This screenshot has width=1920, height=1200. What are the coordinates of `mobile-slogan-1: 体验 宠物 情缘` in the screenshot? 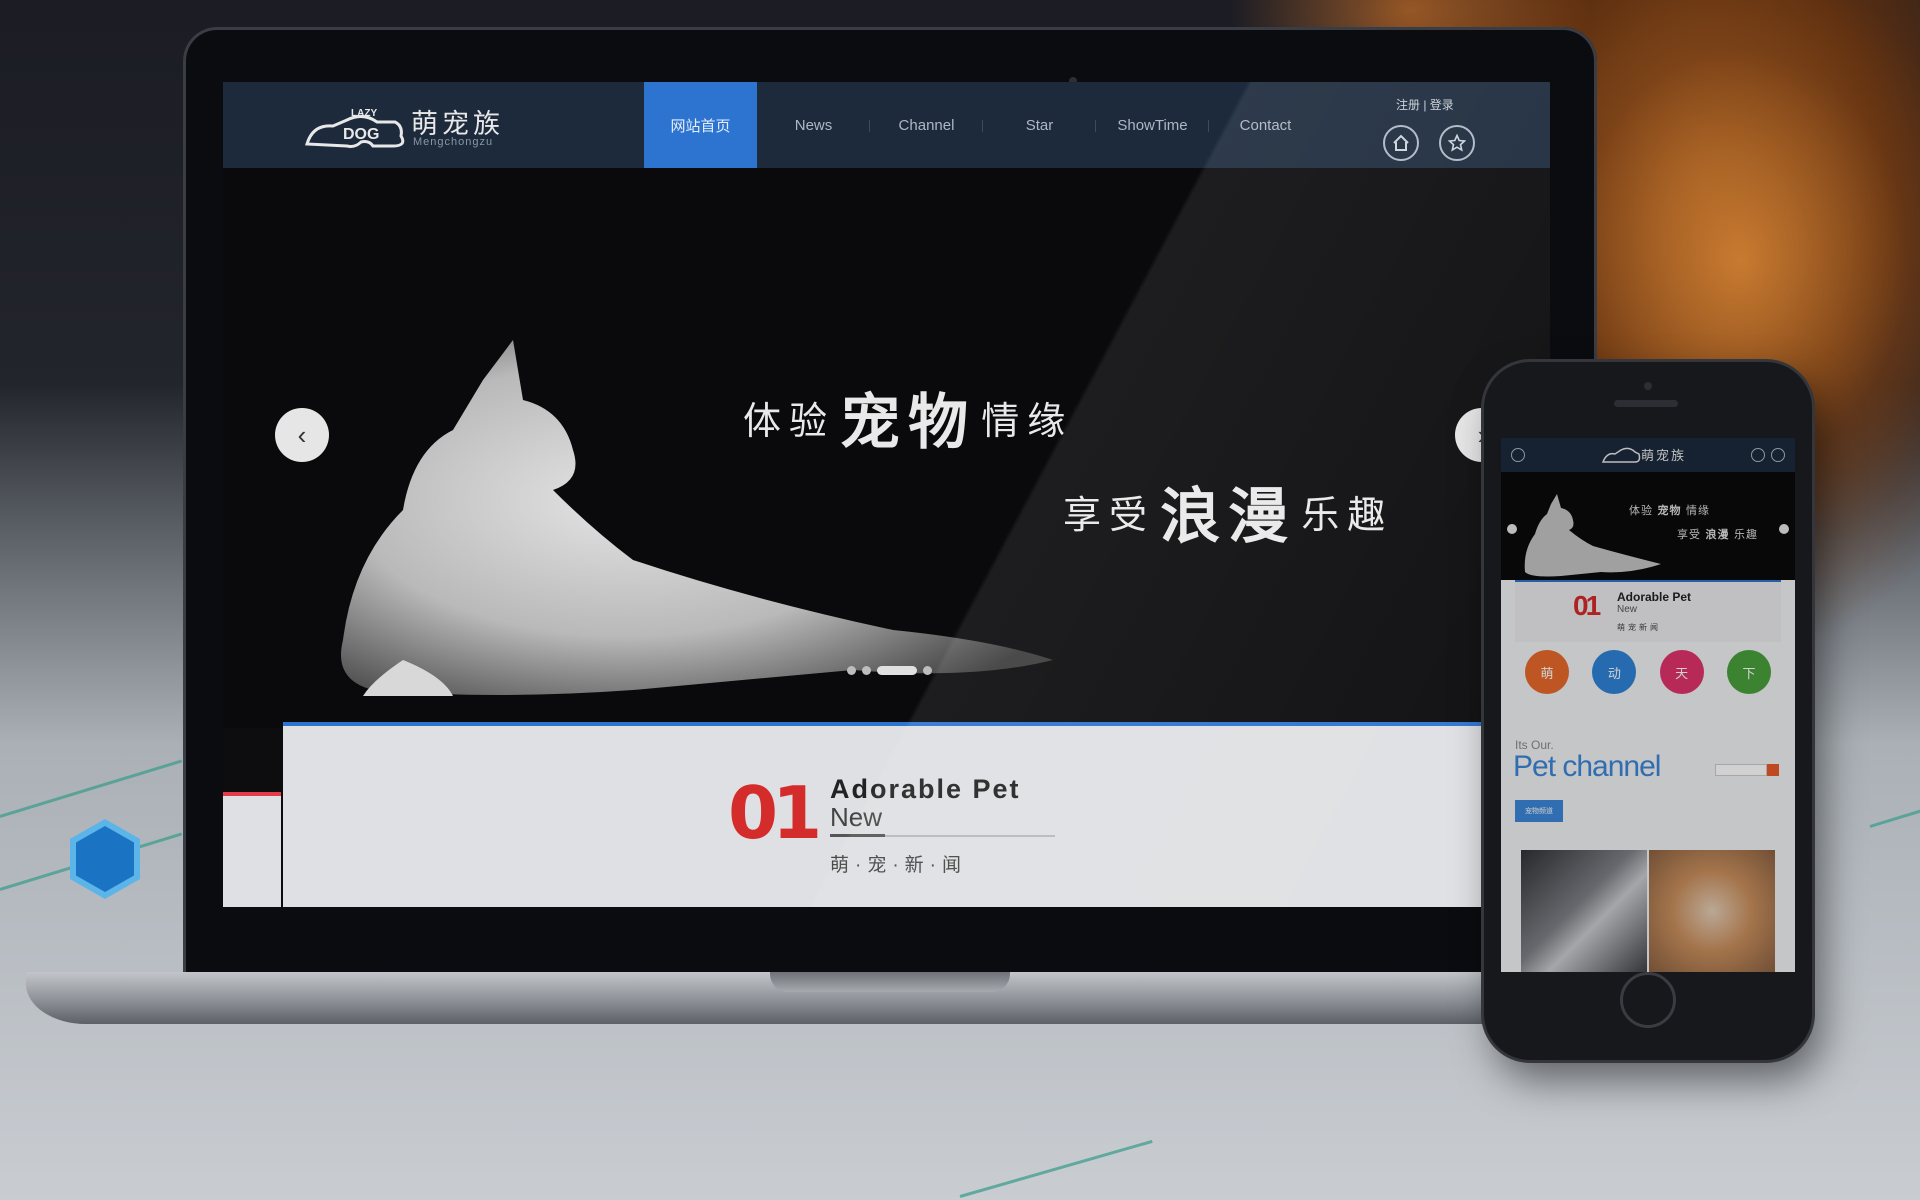 It's located at (1669, 510).